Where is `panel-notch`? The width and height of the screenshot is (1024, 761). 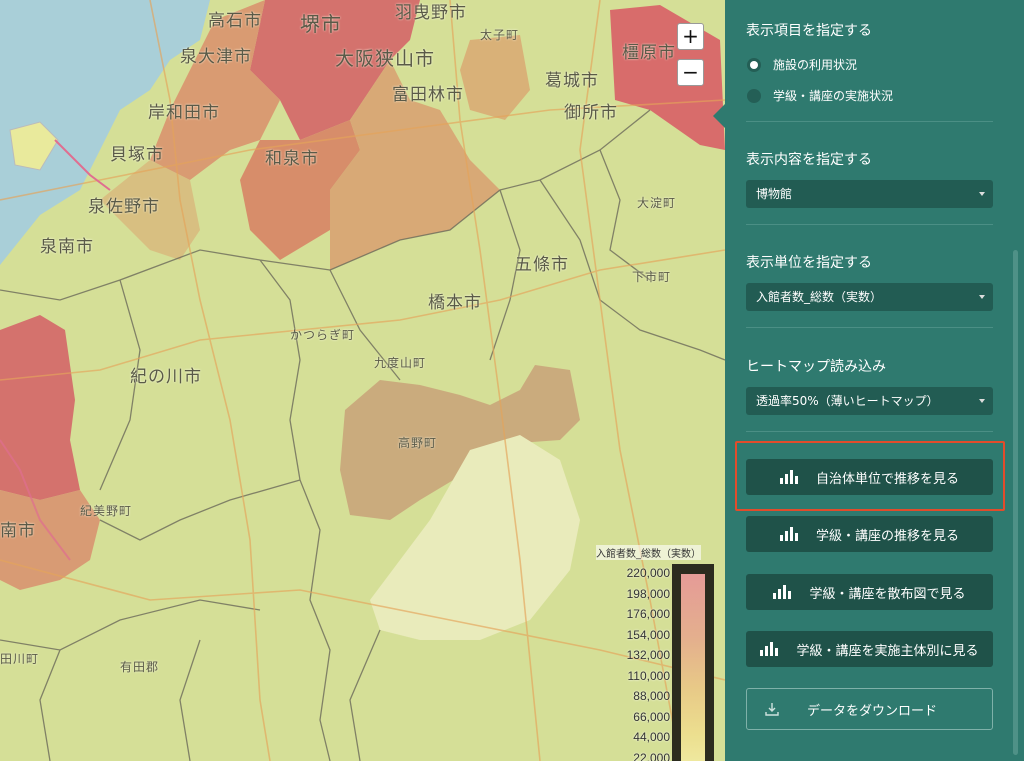
panel-notch is located at coordinates (719, 116).